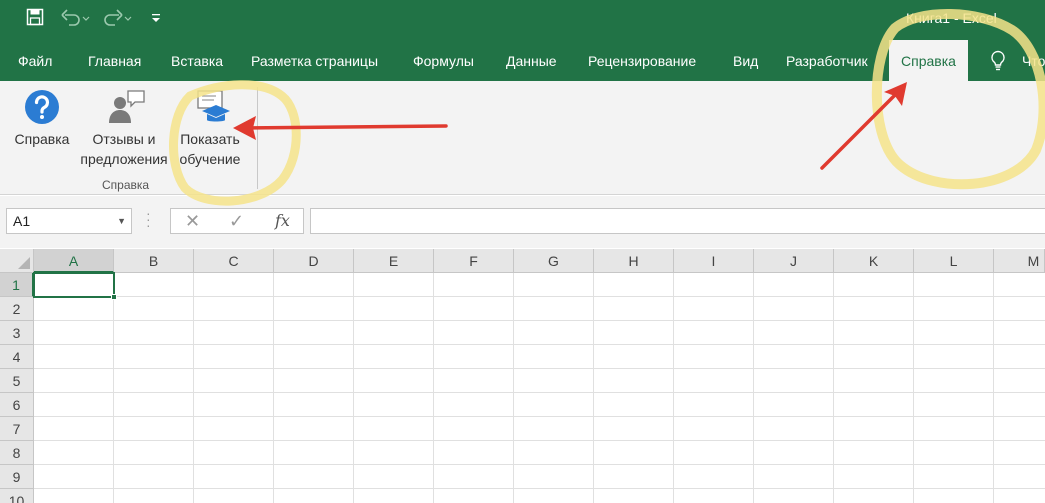  Describe the element at coordinates (114, 297) in the screenshot. I see `fill-handle` at that location.